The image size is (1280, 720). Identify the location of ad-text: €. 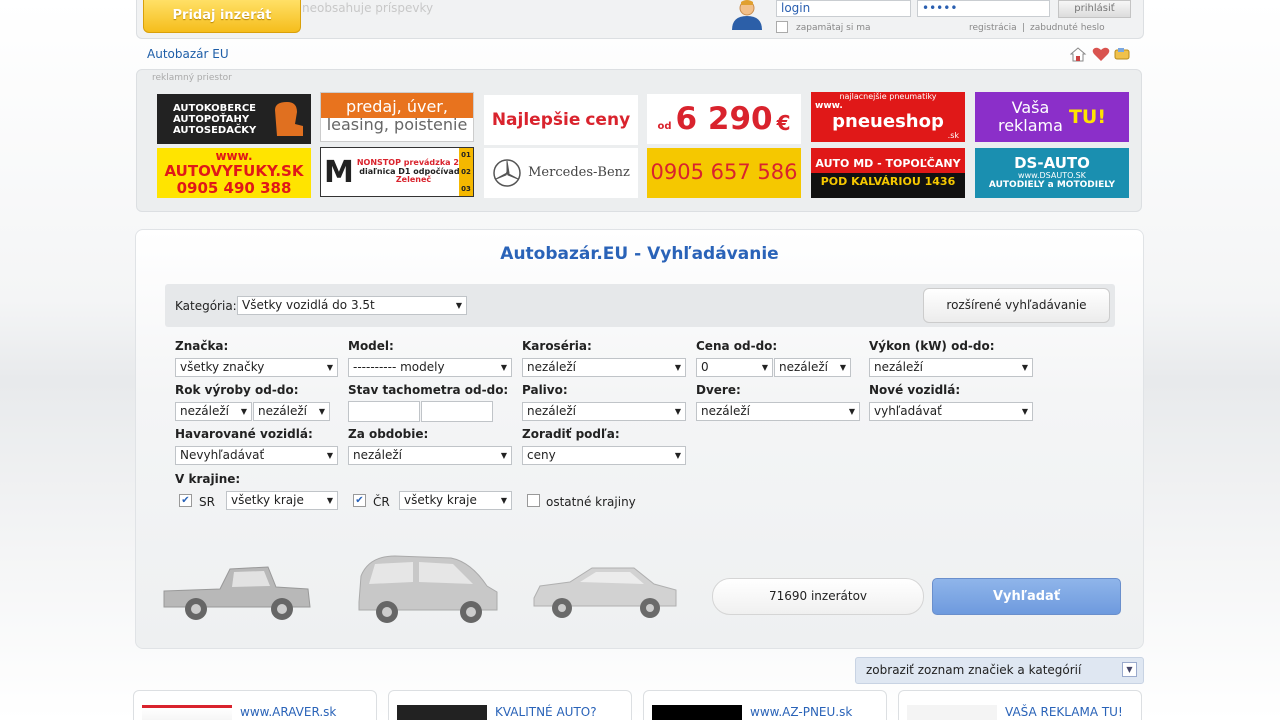
(783, 123).